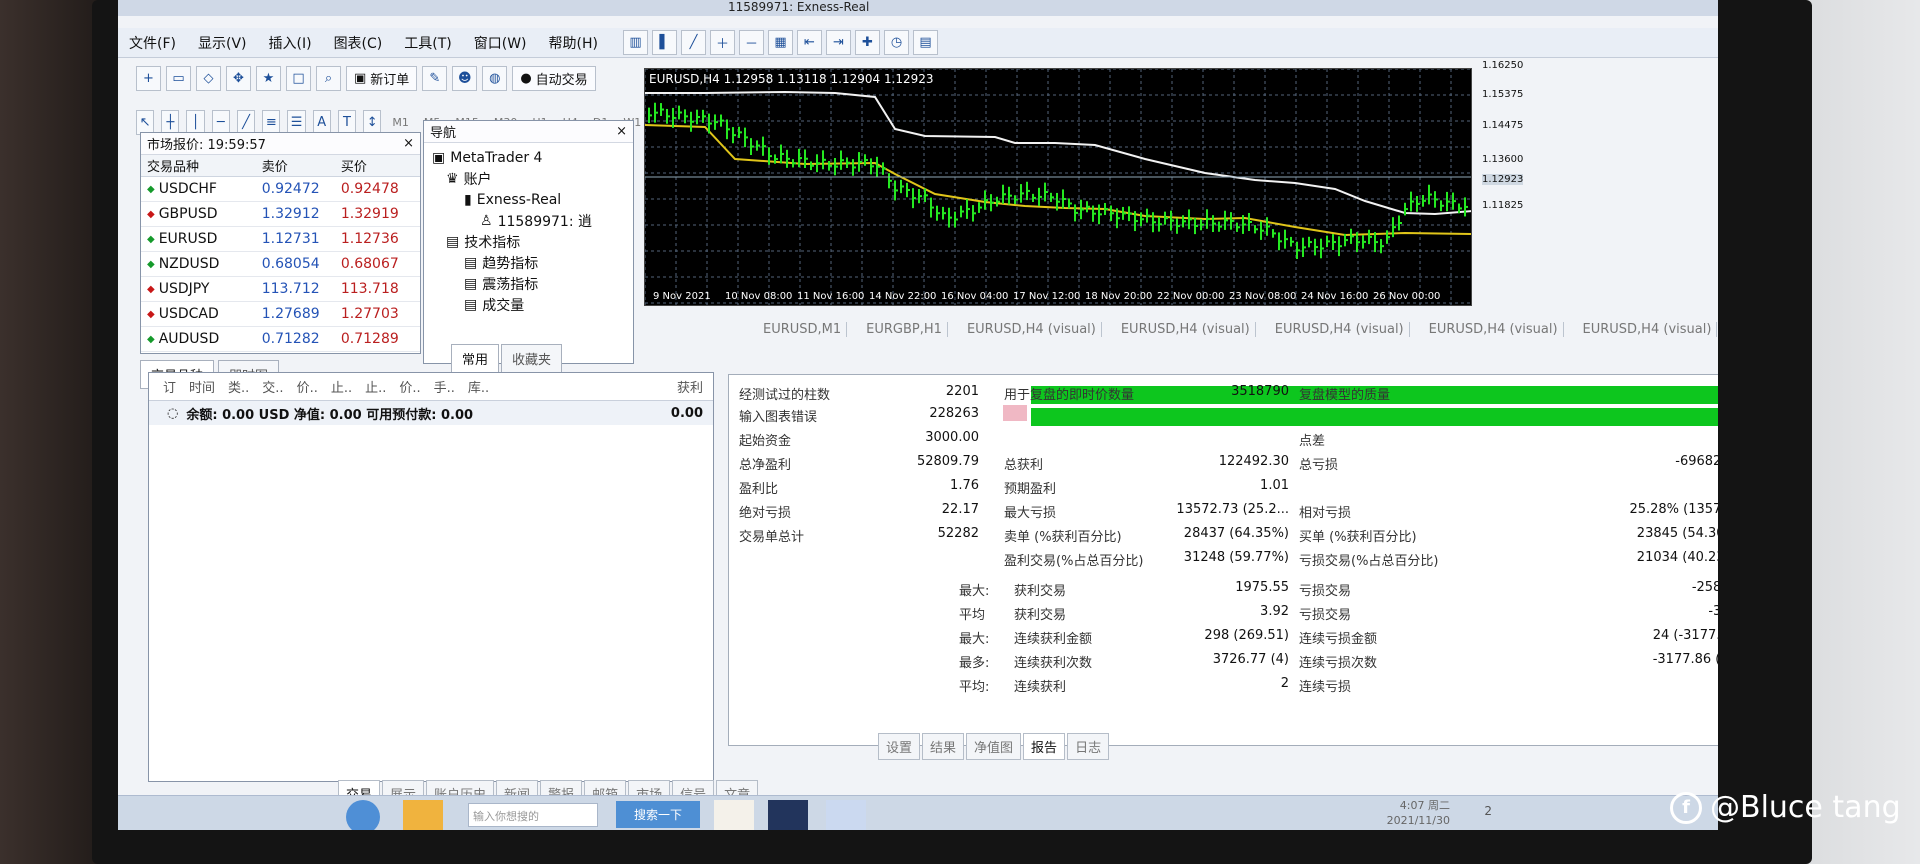  Describe the element at coordinates (298, 78) in the screenshot. I see `terminal-icon: □` at that location.